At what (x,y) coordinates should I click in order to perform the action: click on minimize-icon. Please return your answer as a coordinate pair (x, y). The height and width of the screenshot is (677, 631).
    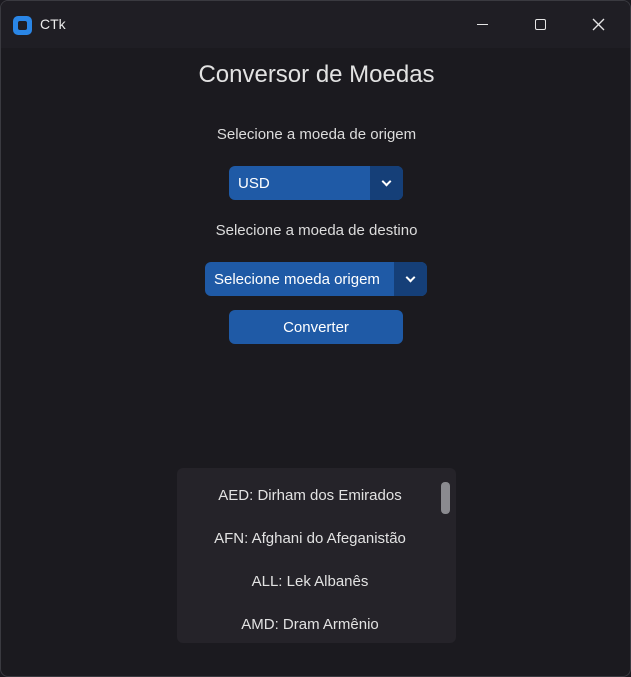
    Looking at the image, I should click on (482, 24).